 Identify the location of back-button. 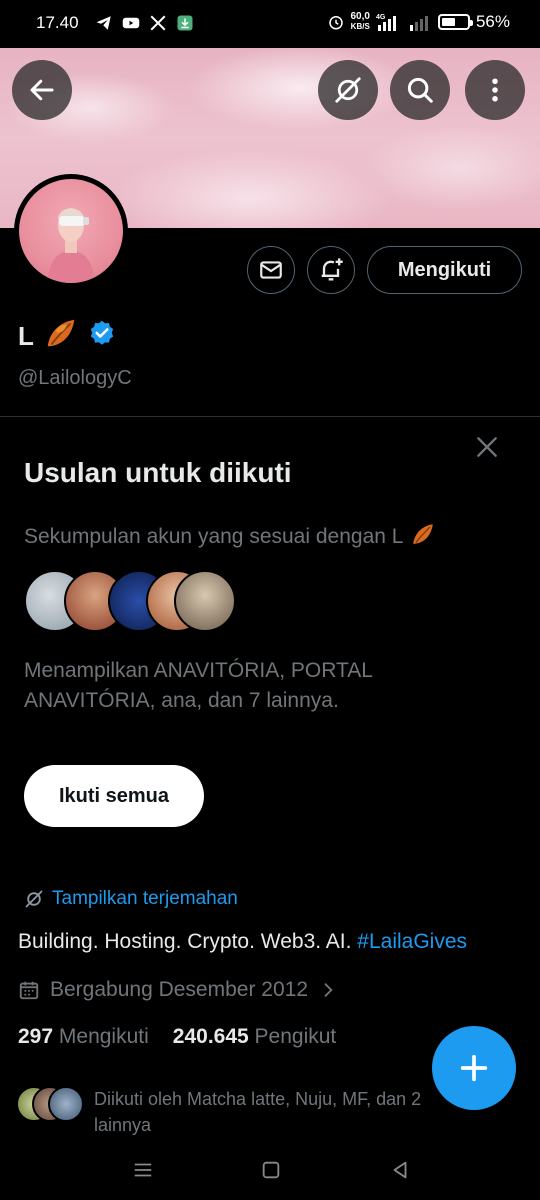
(42, 90).